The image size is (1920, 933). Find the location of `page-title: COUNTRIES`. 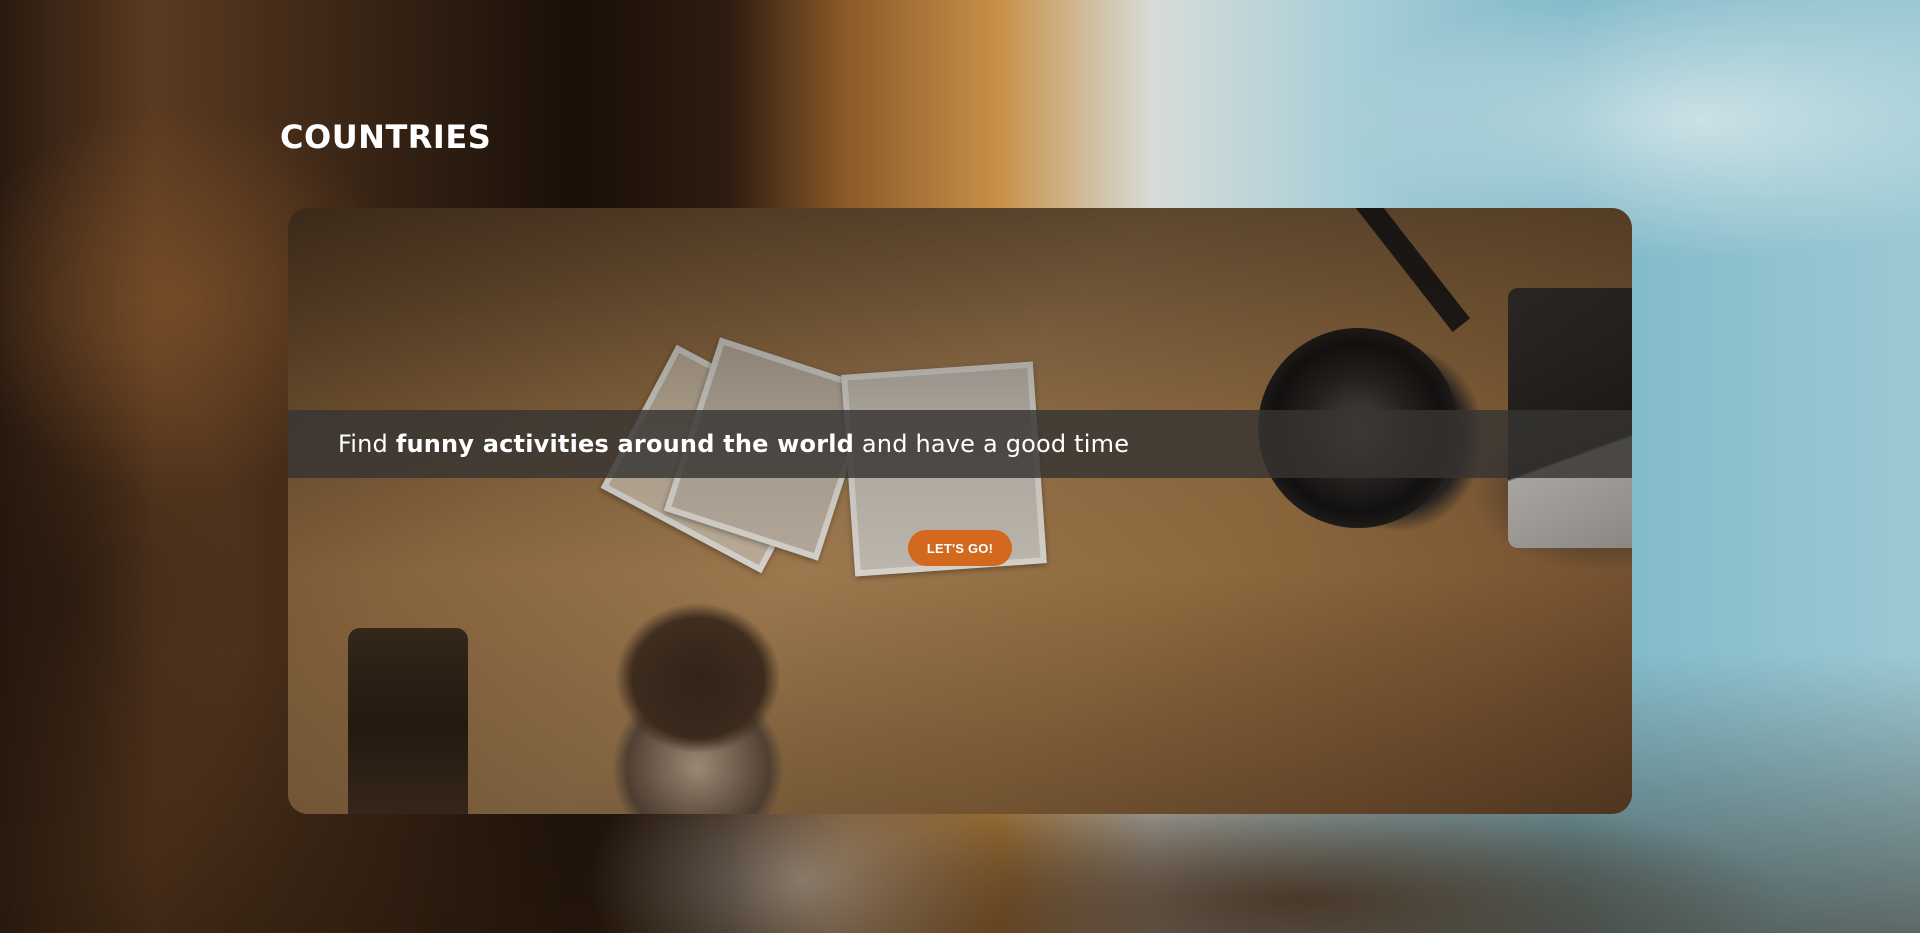

page-title: COUNTRIES is located at coordinates (386, 137).